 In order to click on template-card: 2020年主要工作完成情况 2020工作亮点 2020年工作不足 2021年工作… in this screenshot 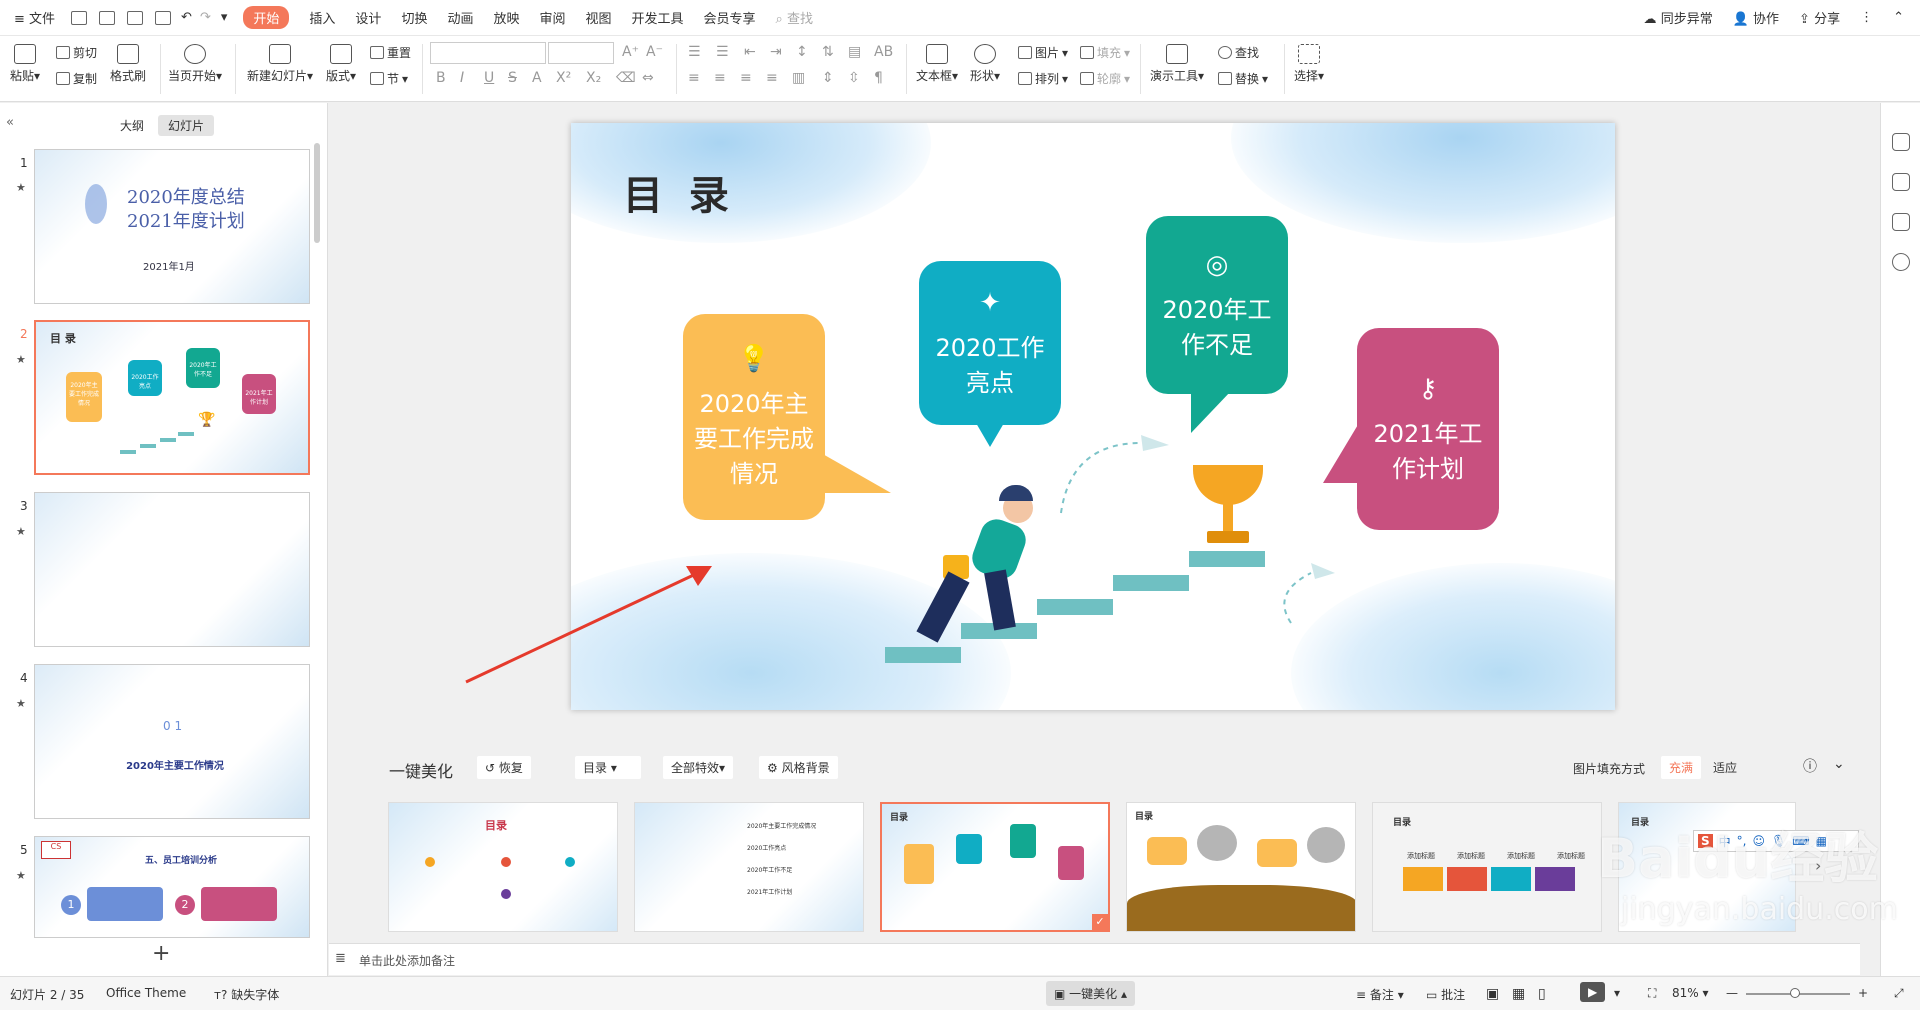, I will do `click(749, 867)`.